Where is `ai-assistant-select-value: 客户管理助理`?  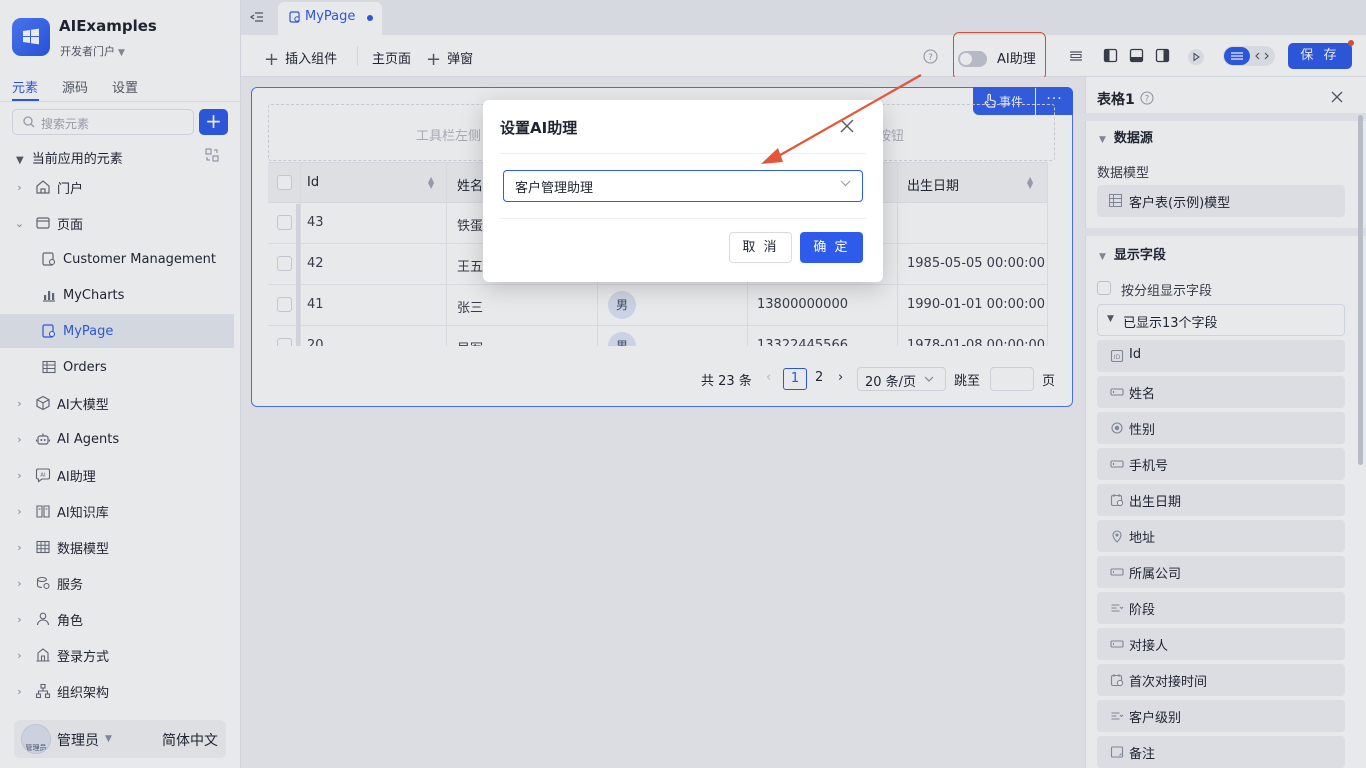 ai-assistant-select-value: 客户管理助理 is located at coordinates (554, 188).